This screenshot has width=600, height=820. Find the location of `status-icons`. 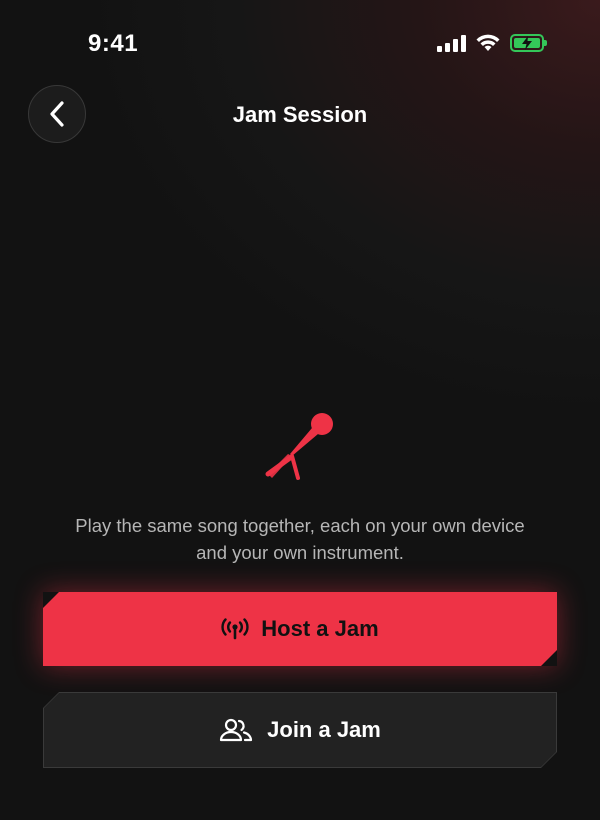

status-icons is located at coordinates (492, 42).